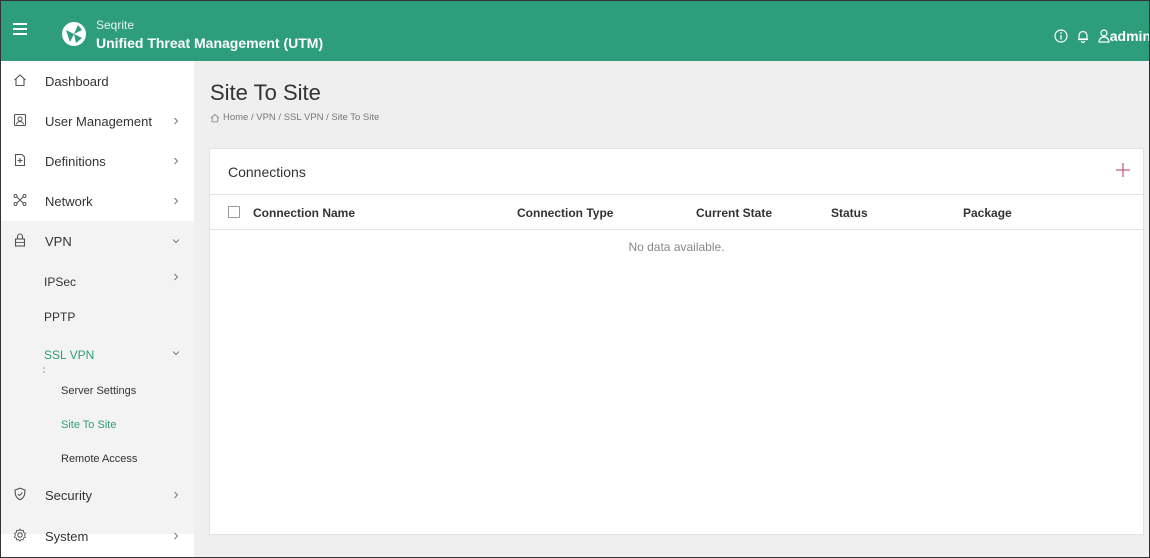 The width and height of the screenshot is (1150, 558). I want to click on sidebar-subitem-server-settings: Server Settings, so click(97, 392).